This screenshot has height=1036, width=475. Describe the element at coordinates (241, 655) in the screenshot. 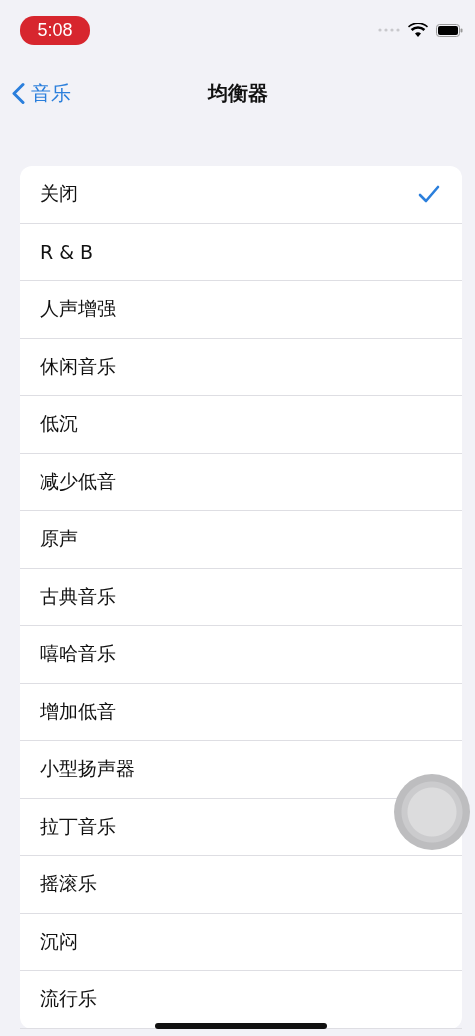

I see `preset-row: 嘻哈音乐` at that location.